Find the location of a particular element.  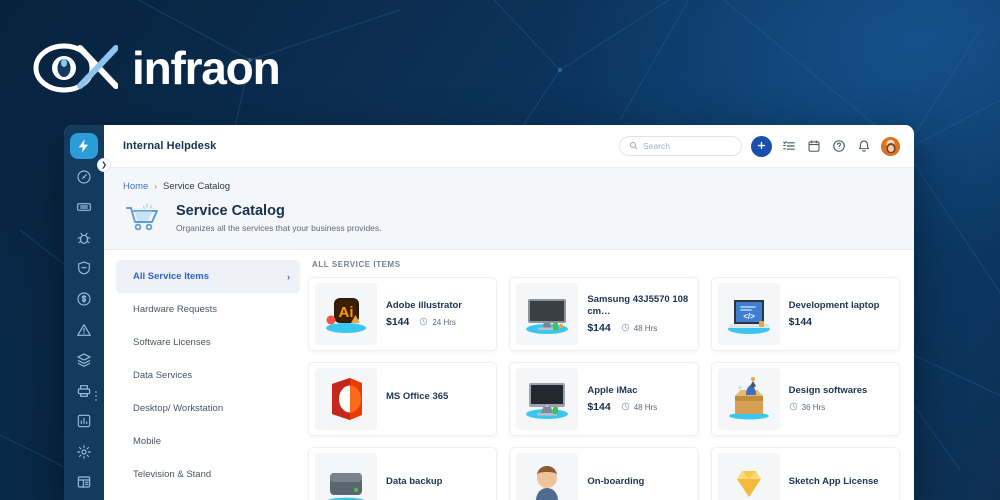

bell-icon is located at coordinates (864, 146).